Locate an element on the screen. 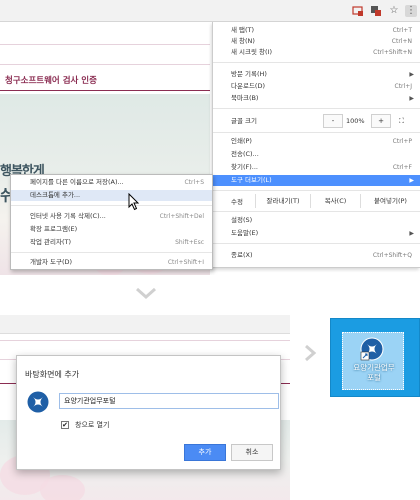  browser-toolbar is located at coordinates (145, 324).